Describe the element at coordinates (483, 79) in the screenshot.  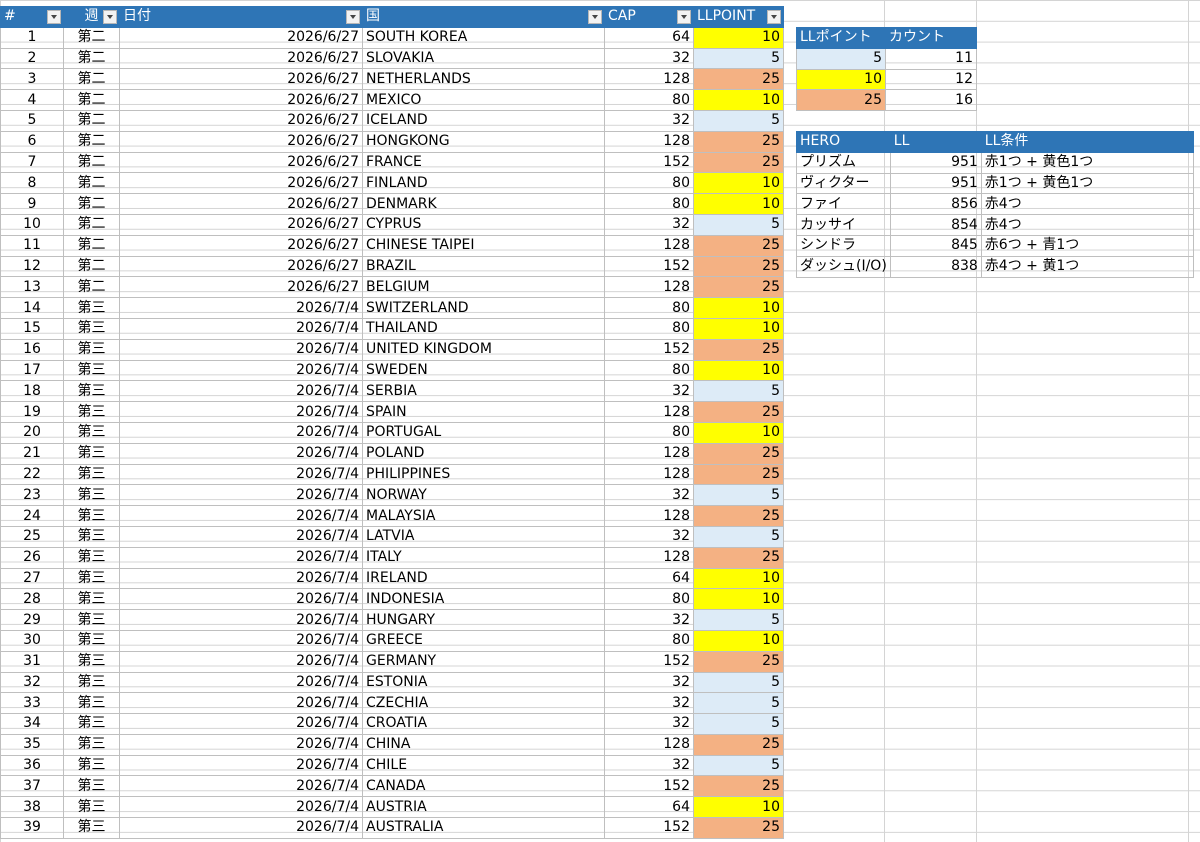
I see `cell-country: NETHERLANDS` at that location.